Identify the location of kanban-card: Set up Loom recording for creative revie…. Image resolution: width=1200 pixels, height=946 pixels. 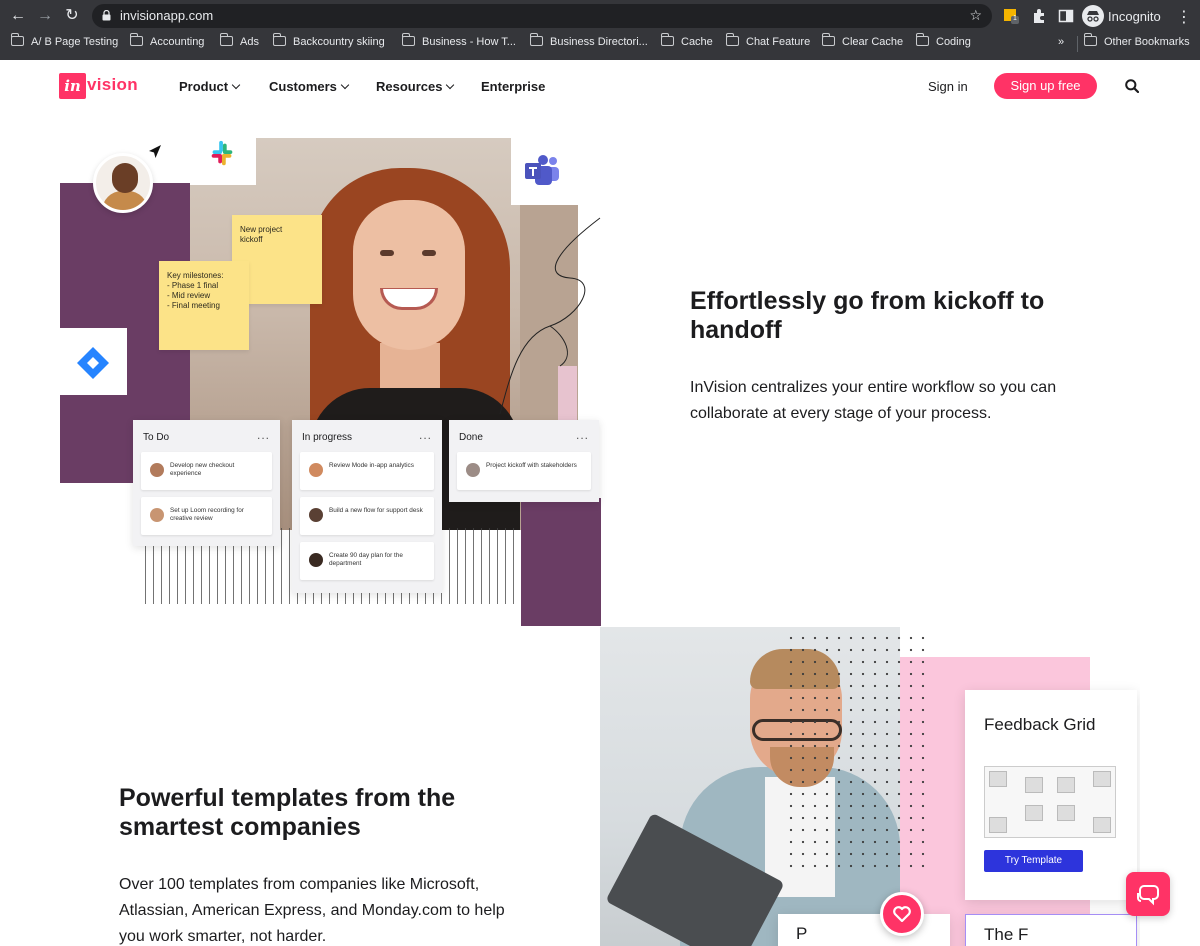
(206, 516).